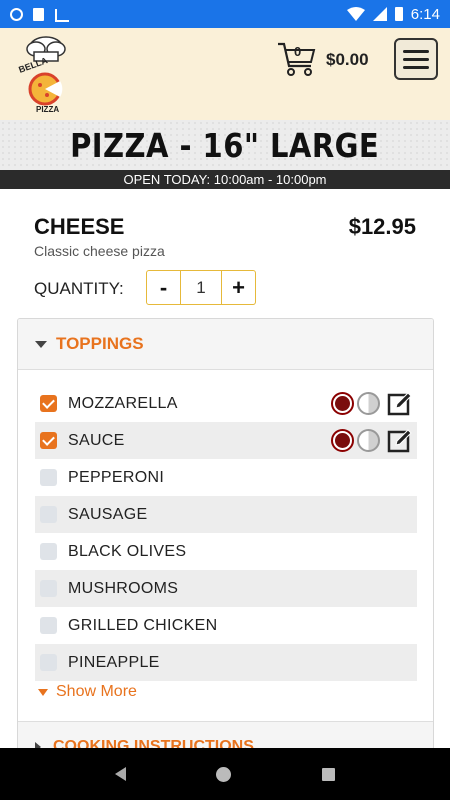 This screenshot has width=450, height=800. Describe the element at coordinates (226, 588) in the screenshot. I see `topping-row: MUSHROOMS` at that location.